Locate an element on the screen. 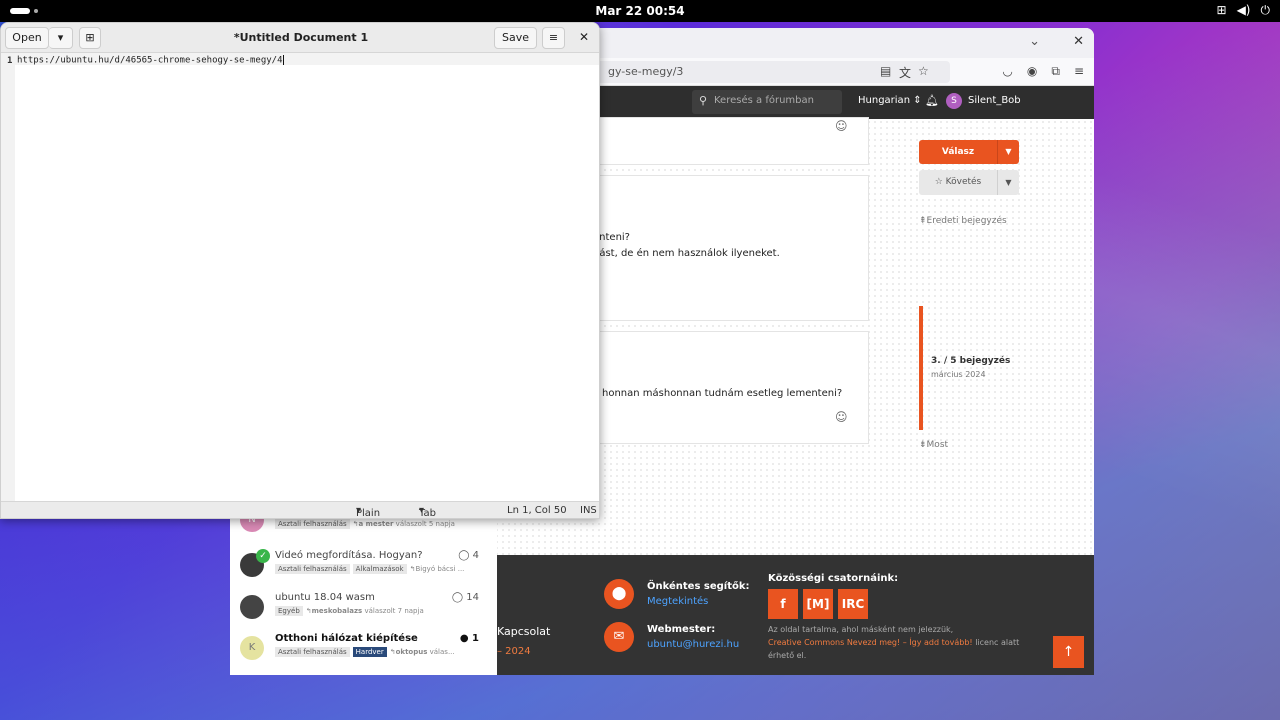  power-icon: ⏻ is located at coordinates (1266, 10).